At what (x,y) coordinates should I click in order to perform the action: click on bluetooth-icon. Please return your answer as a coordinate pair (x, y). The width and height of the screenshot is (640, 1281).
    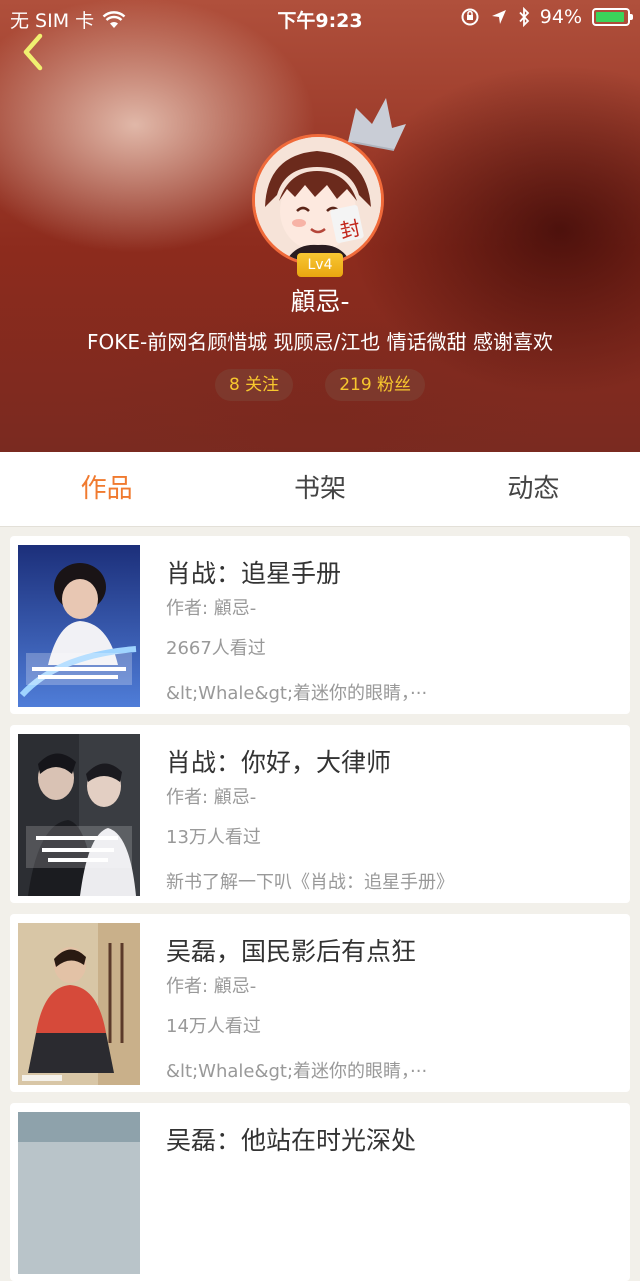
    Looking at the image, I should click on (524, 17).